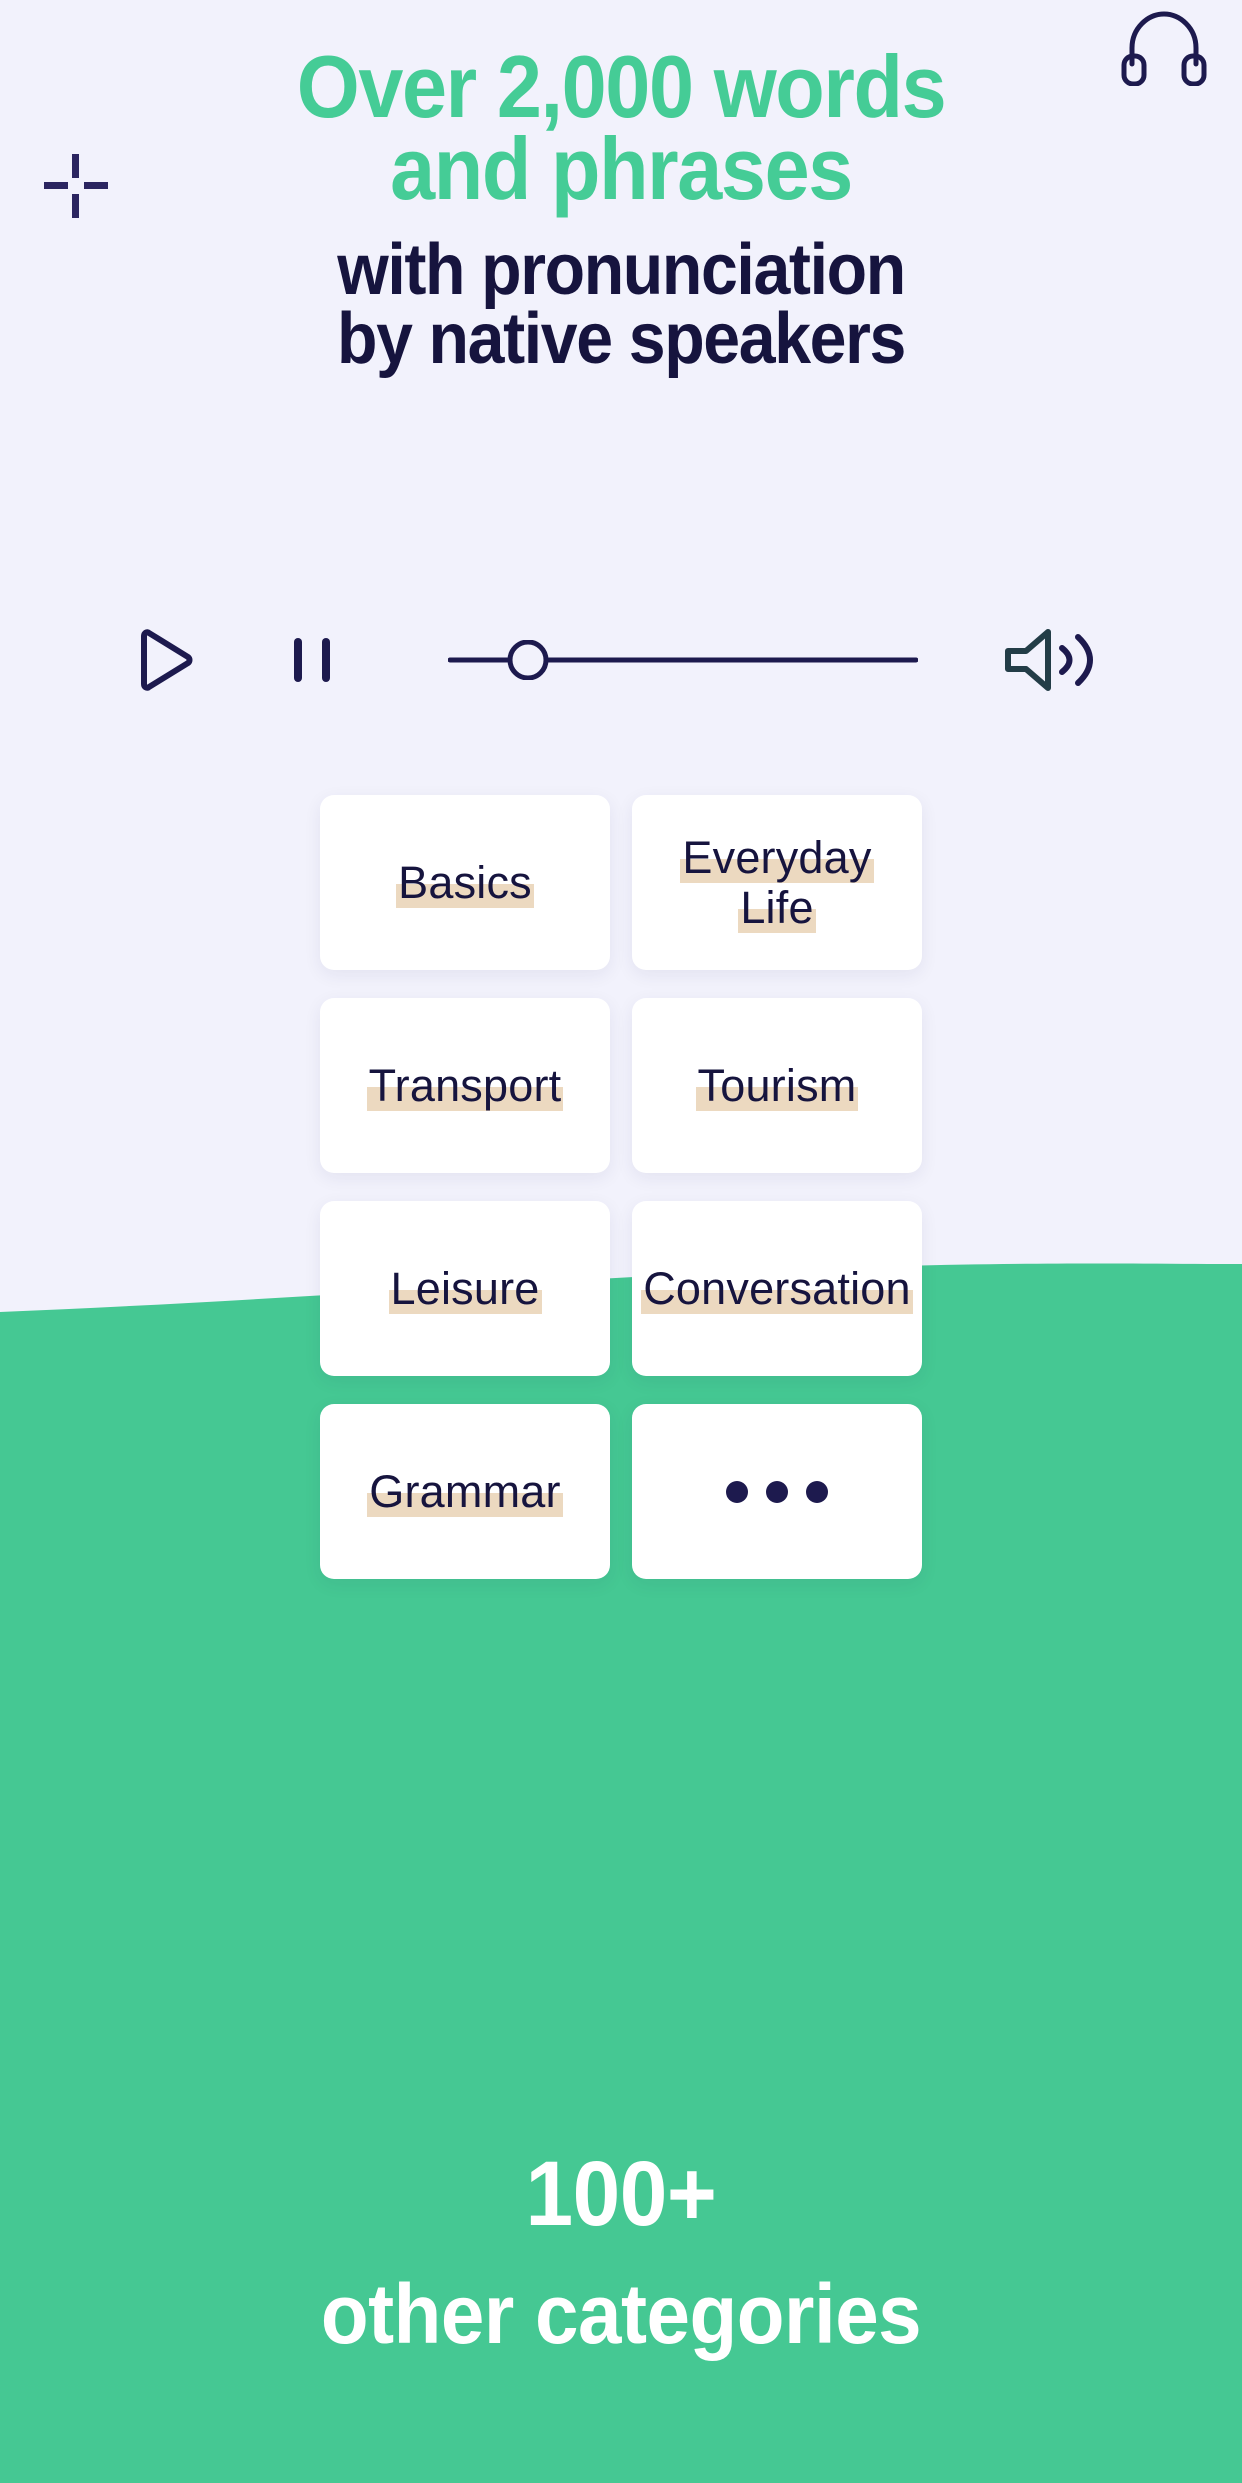 This screenshot has width=1242, height=2483. I want to click on category-card-everyday-life: Everyday Life, so click(777, 882).